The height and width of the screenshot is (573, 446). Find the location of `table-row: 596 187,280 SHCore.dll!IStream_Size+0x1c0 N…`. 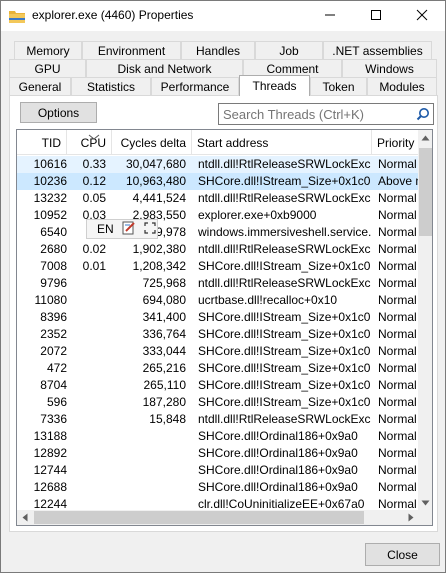

table-row: 596 187,280 SHCore.dll!IStream_Size+0x1c0 N… is located at coordinates (217, 402).